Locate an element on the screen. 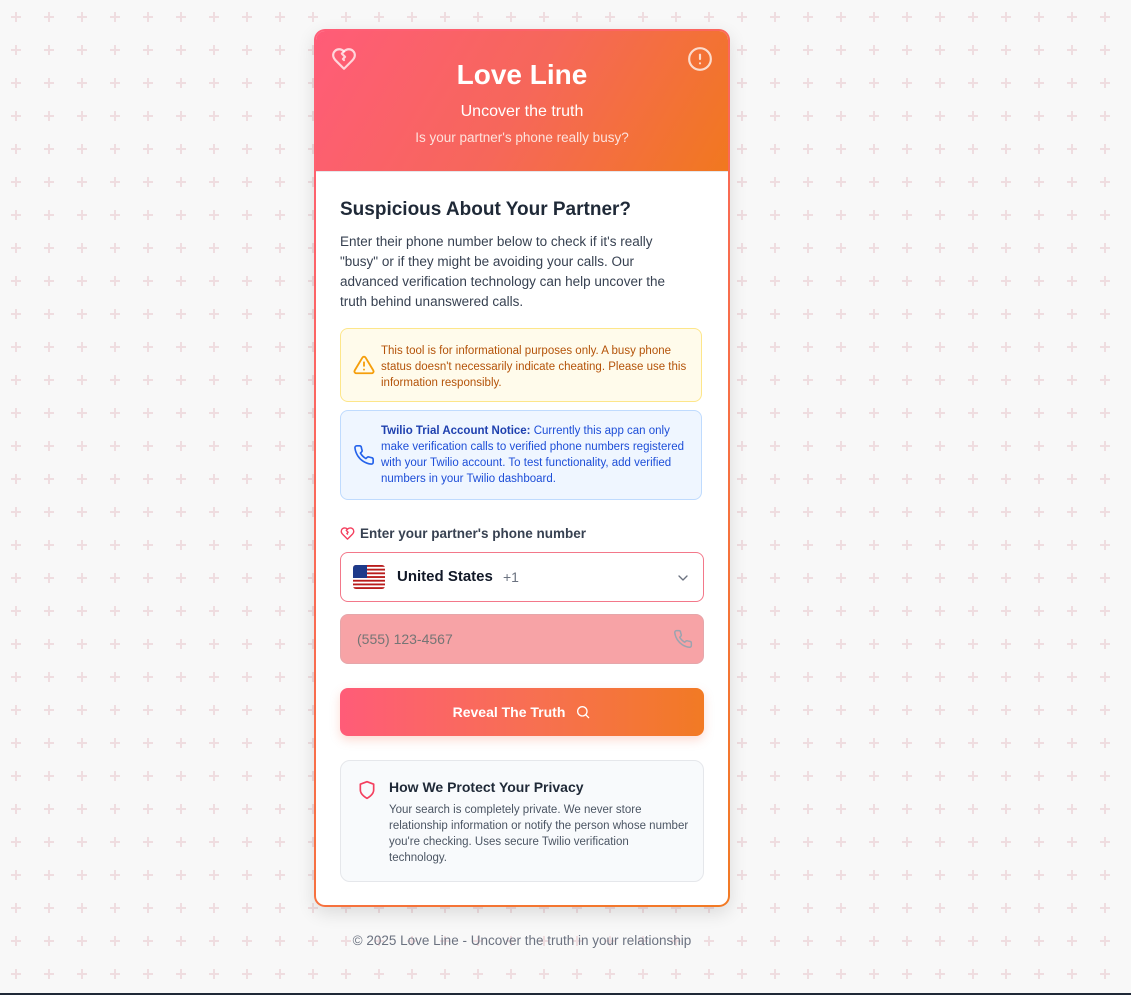 This screenshot has height=995, width=1131. intro-heading: Suspicious About Your Partner? is located at coordinates (486, 209).